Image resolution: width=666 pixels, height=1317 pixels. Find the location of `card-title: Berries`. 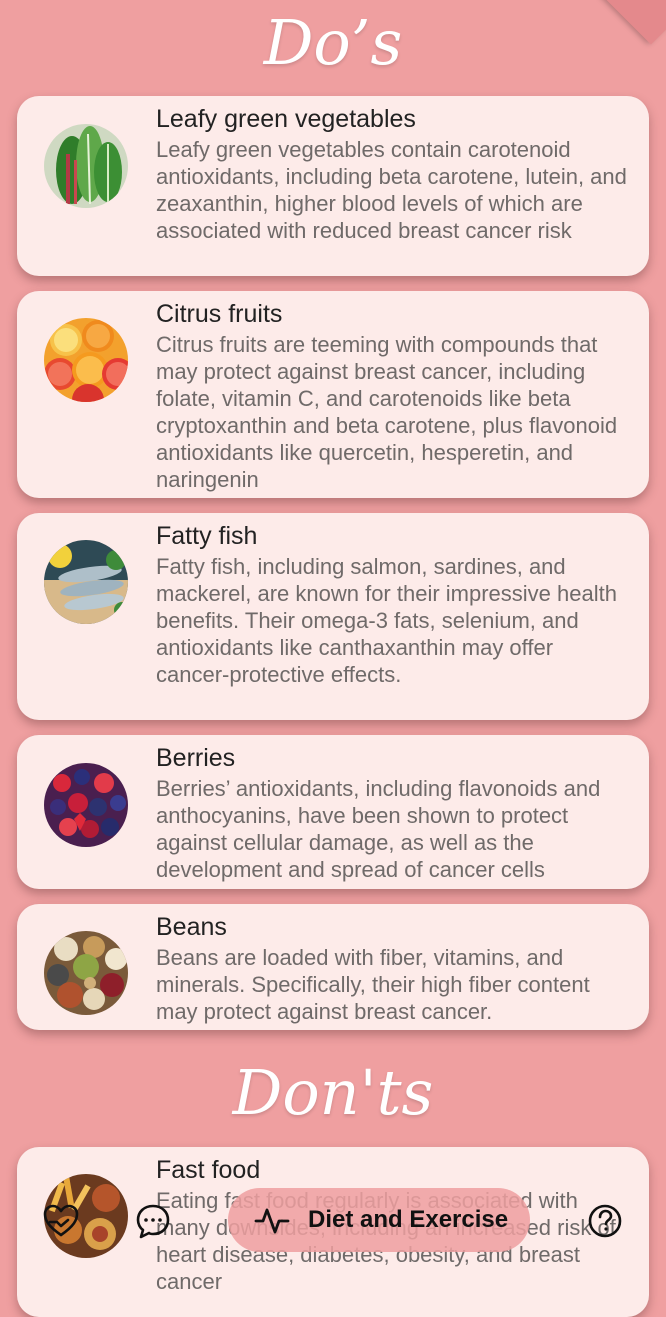

card-title: Berries is located at coordinates (196, 758).